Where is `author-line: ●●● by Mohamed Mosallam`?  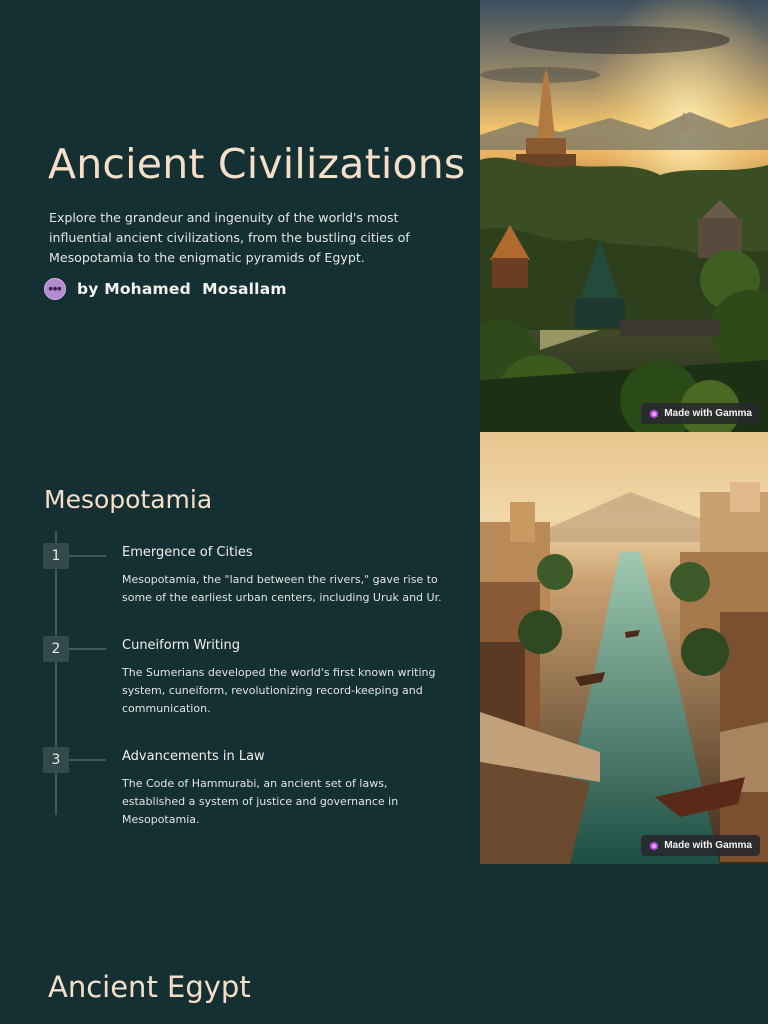
author-line: ●●● by Mohamed Mosallam is located at coordinates (165, 289).